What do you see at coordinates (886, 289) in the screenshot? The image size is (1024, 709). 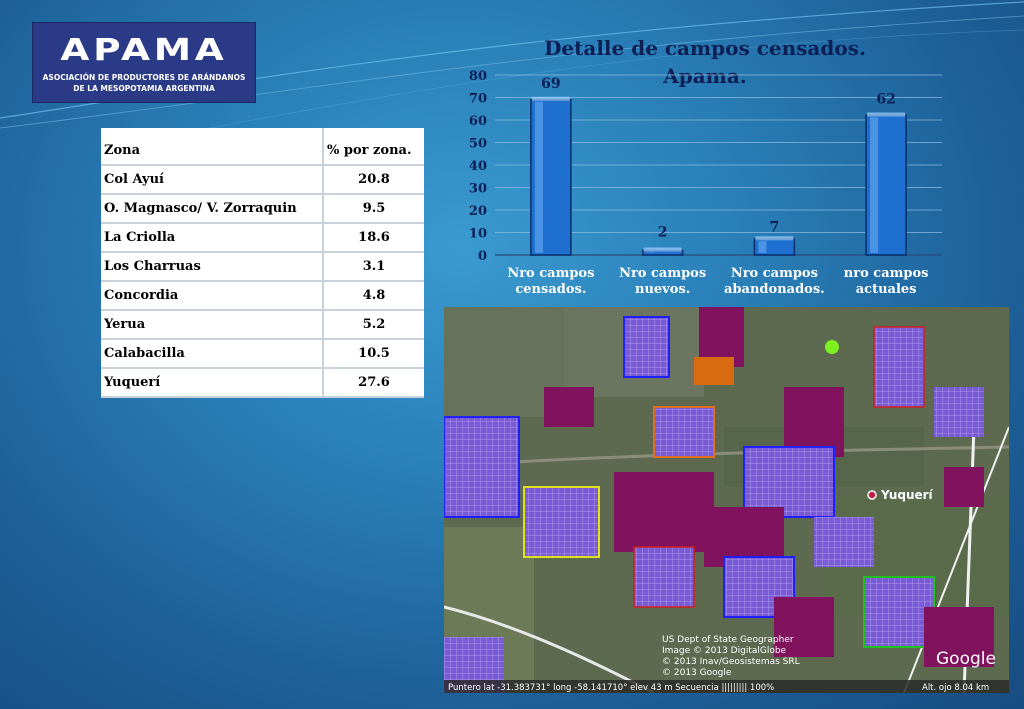 I see `x-tick-label: actuales` at bounding box center [886, 289].